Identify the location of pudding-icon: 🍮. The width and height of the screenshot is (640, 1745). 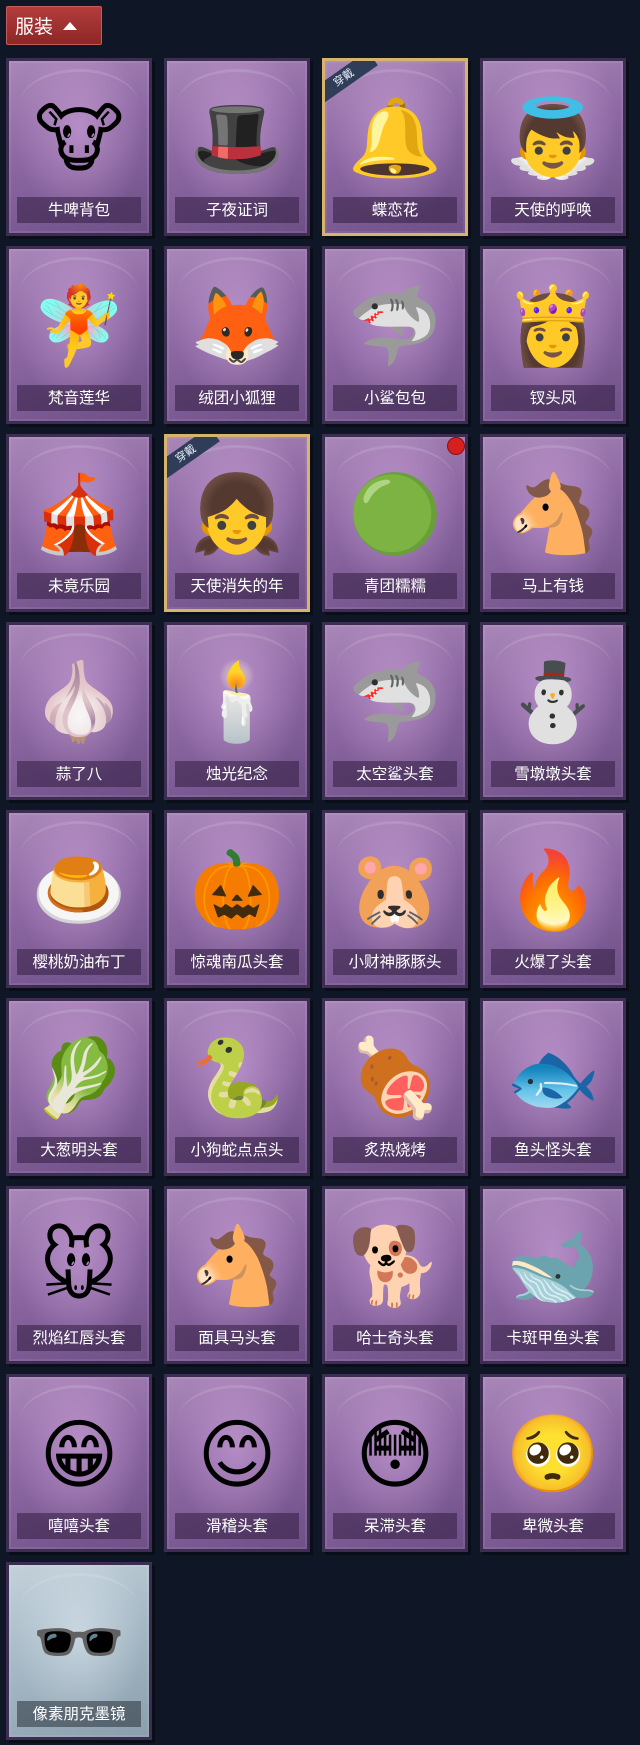
(79, 889).